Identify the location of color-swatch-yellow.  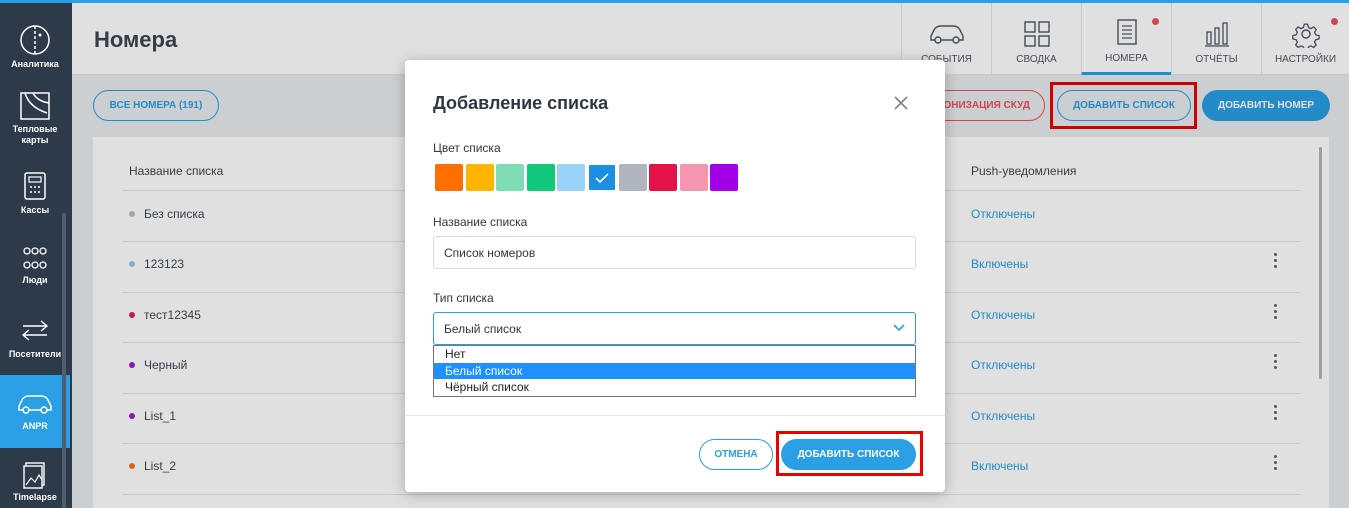
(480, 177).